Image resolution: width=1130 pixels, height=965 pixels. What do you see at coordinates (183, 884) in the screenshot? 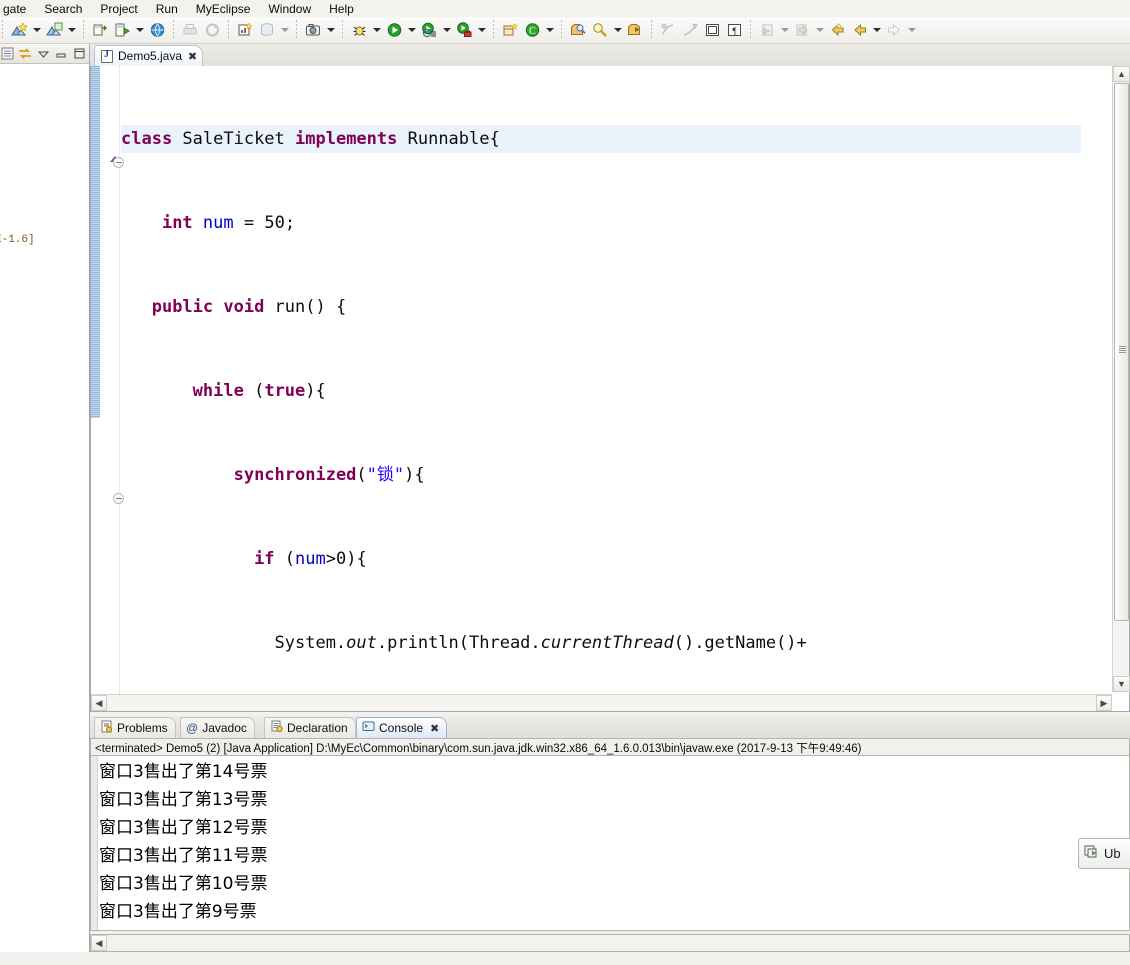
I see `console-line: 窗口3售出了第10号票` at bounding box center [183, 884].